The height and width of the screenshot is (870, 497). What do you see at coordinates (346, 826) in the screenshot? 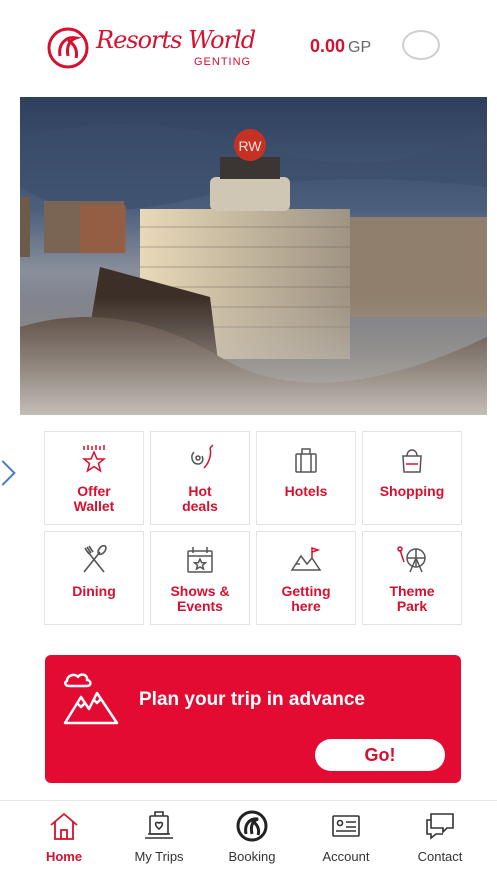
I see `id-card-icon` at bounding box center [346, 826].